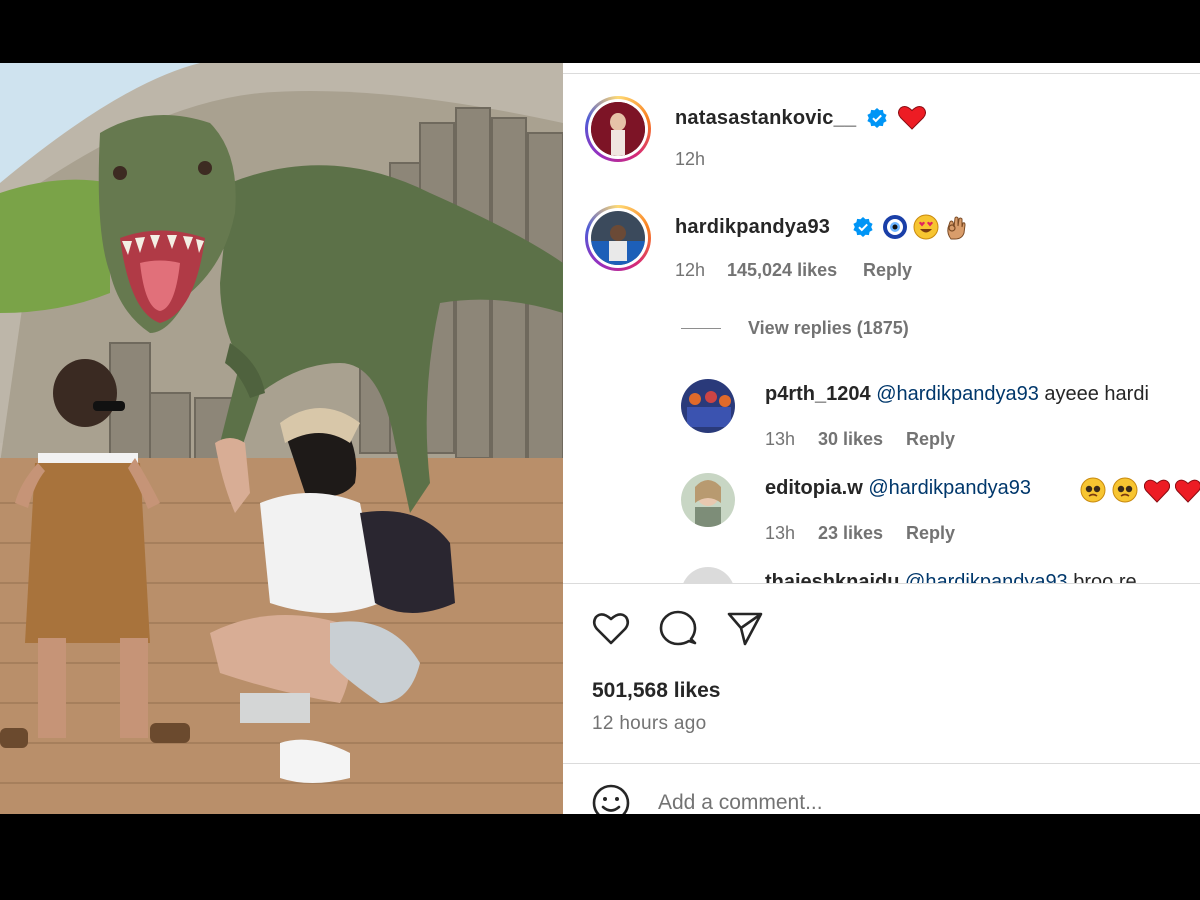  What do you see at coordinates (618, 238) in the screenshot?
I see `comment-avatar` at bounding box center [618, 238].